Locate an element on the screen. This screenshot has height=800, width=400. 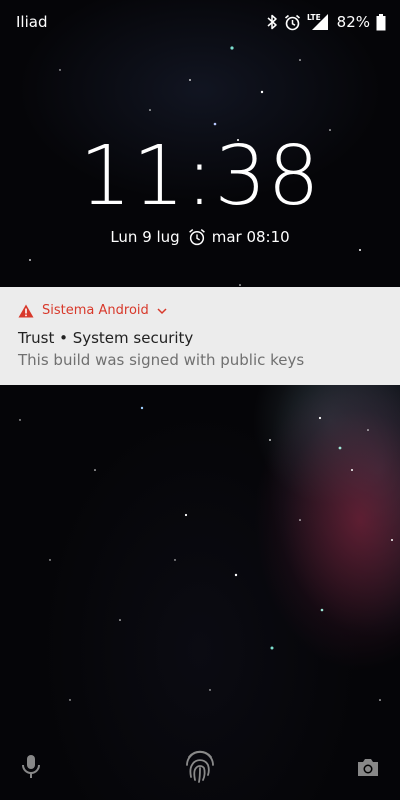
status-icons: LTE 82% is located at coordinates (326, 22).